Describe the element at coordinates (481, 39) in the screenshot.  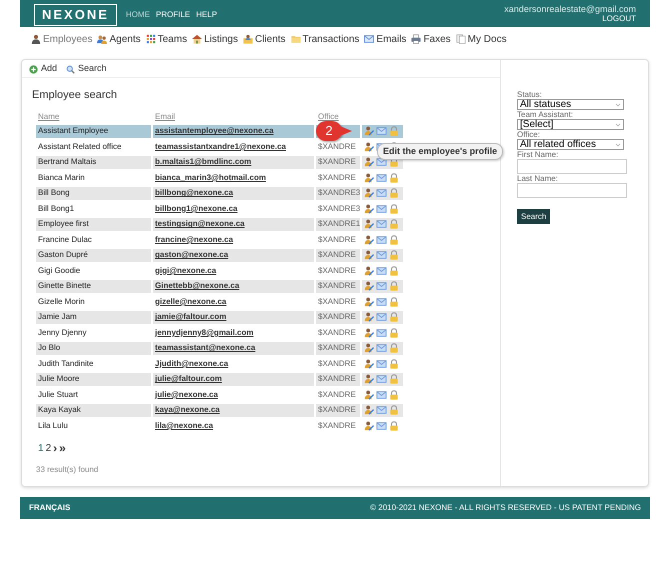
I see `nav-tab: My Docs` at that location.